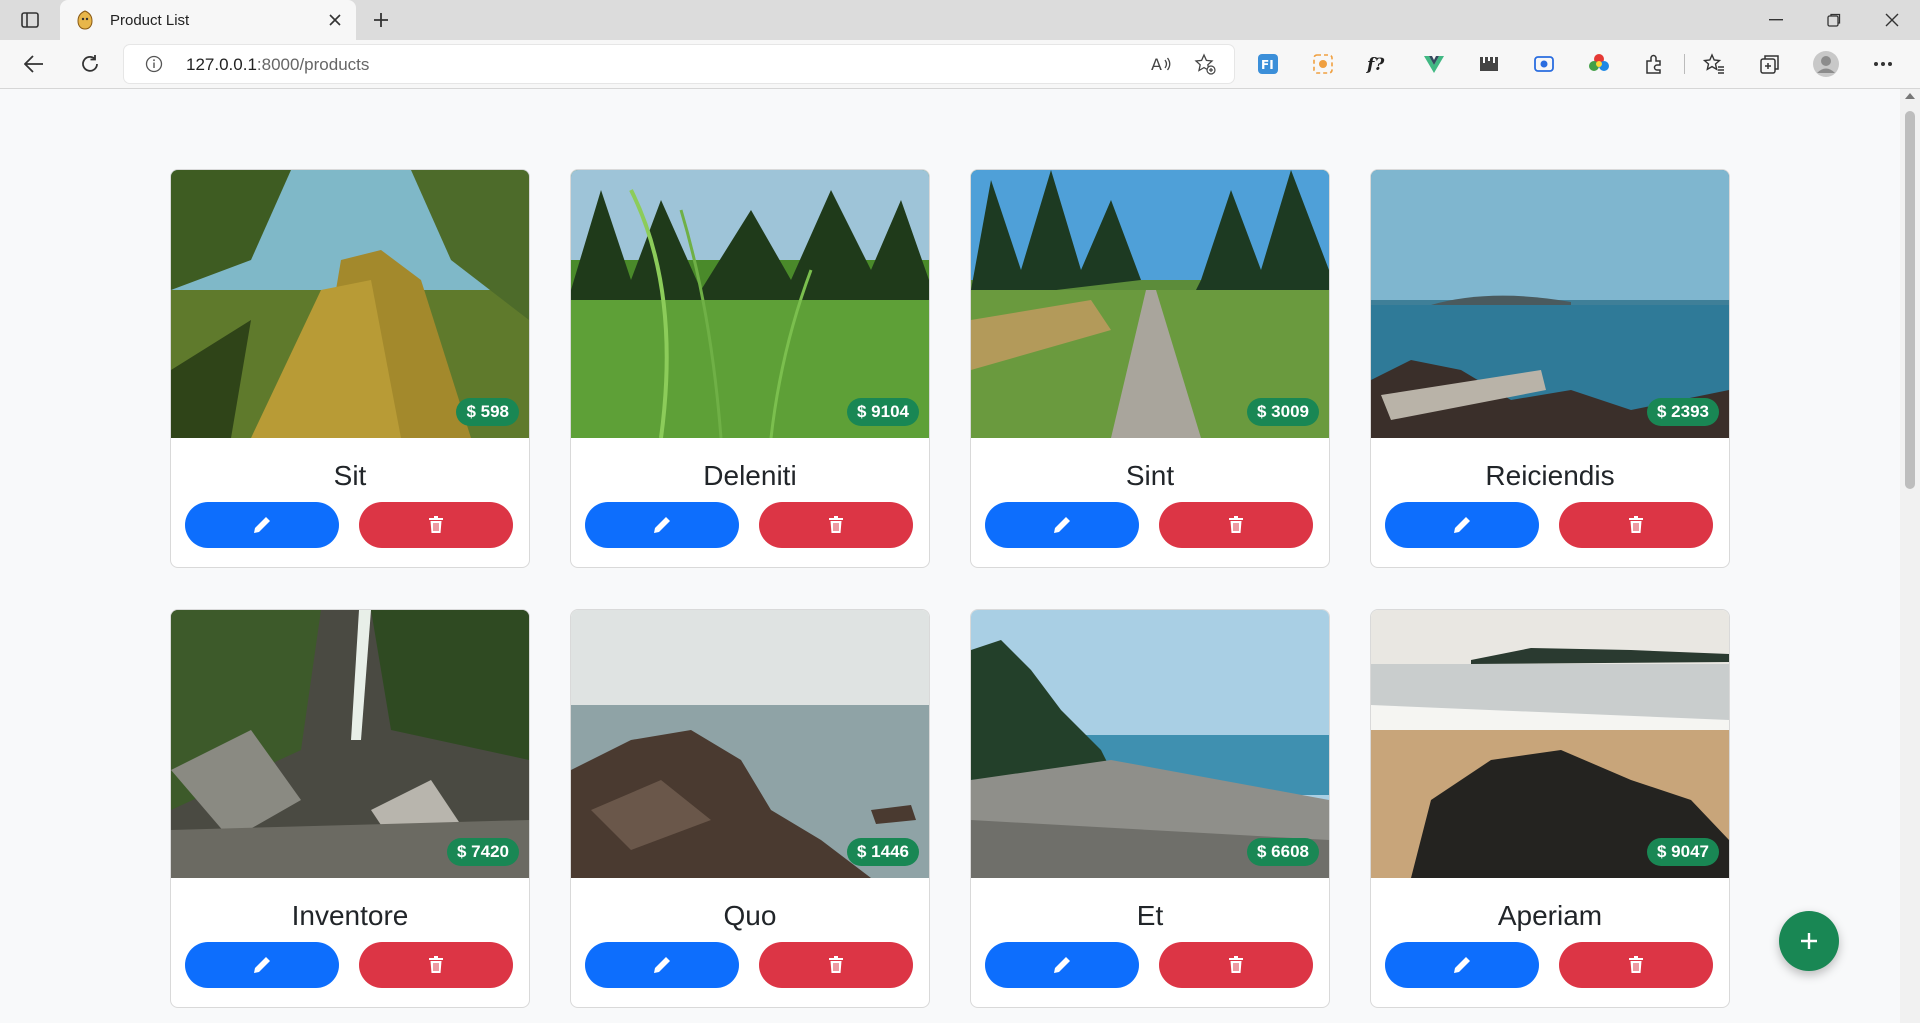 Image resolution: width=1920 pixels, height=1023 pixels. What do you see at coordinates (1684, 64) in the screenshot?
I see `toolbar-separator` at bounding box center [1684, 64].